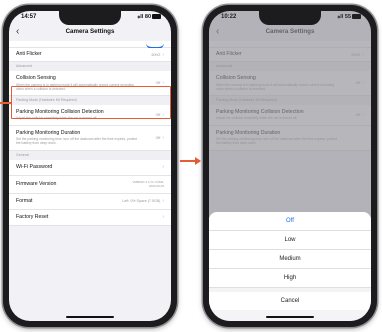  Describe the element at coordinates (290, 278) in the screenshot. I see `option-high: High` at that location.